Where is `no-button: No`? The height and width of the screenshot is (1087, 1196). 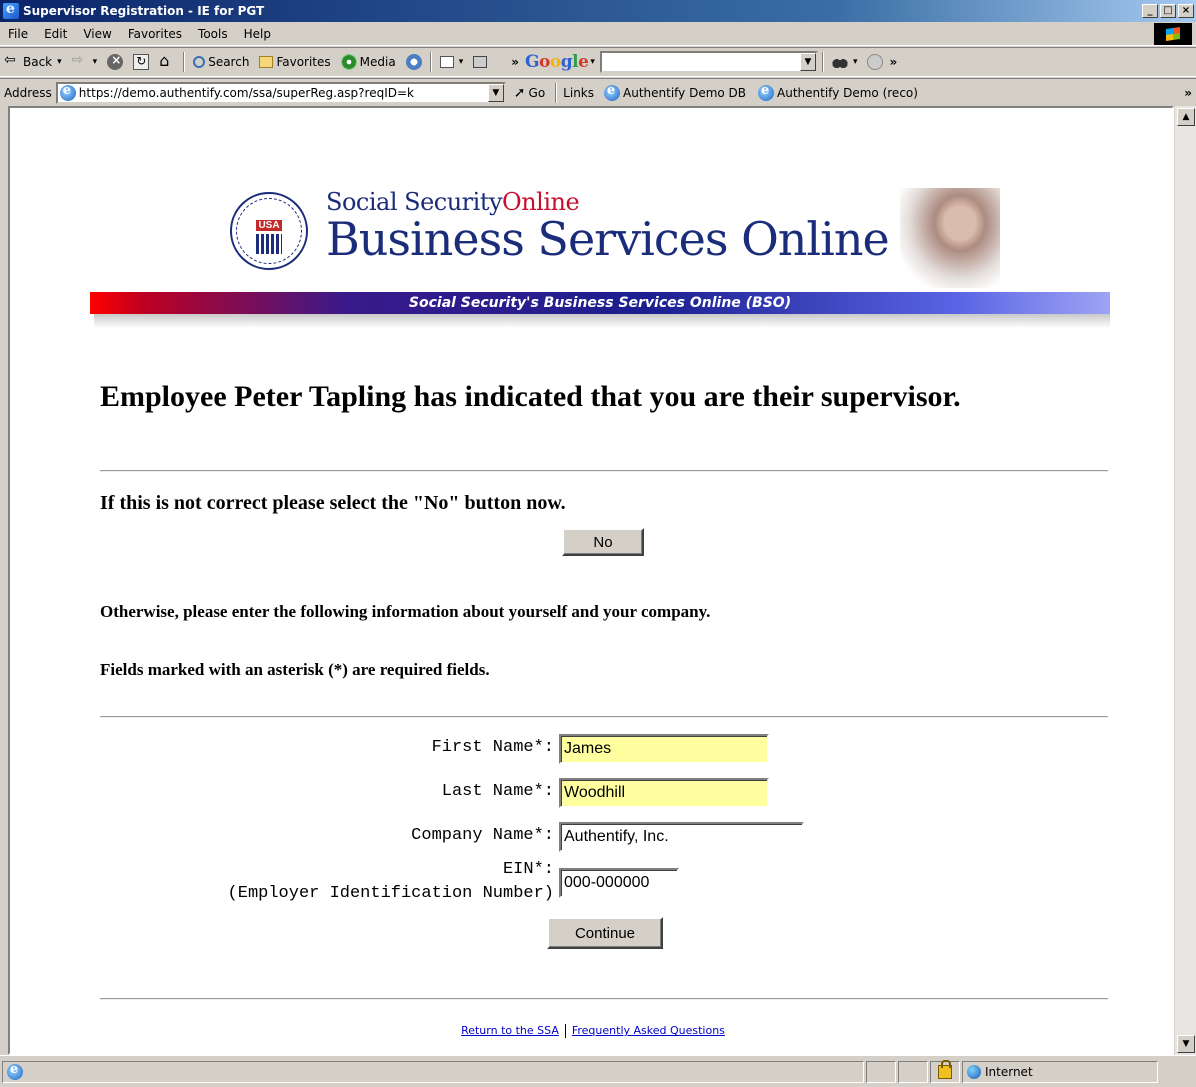
no-button: No is located at coordinates (603, 542).